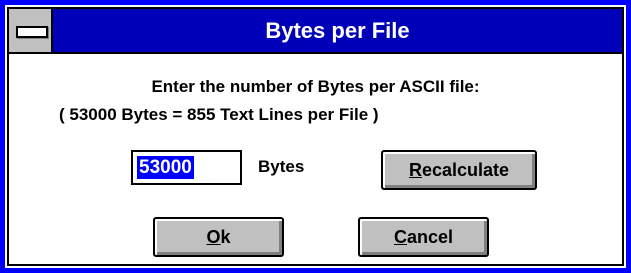  I want to click on recalculate-label-rest: ecalculate, so click(465, 170).